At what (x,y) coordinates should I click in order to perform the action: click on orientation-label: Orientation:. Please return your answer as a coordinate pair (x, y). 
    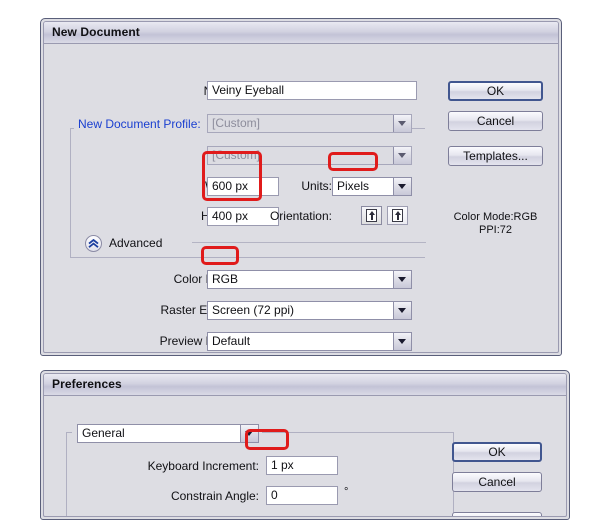
    Looking at the image, I should click on (300, 216).